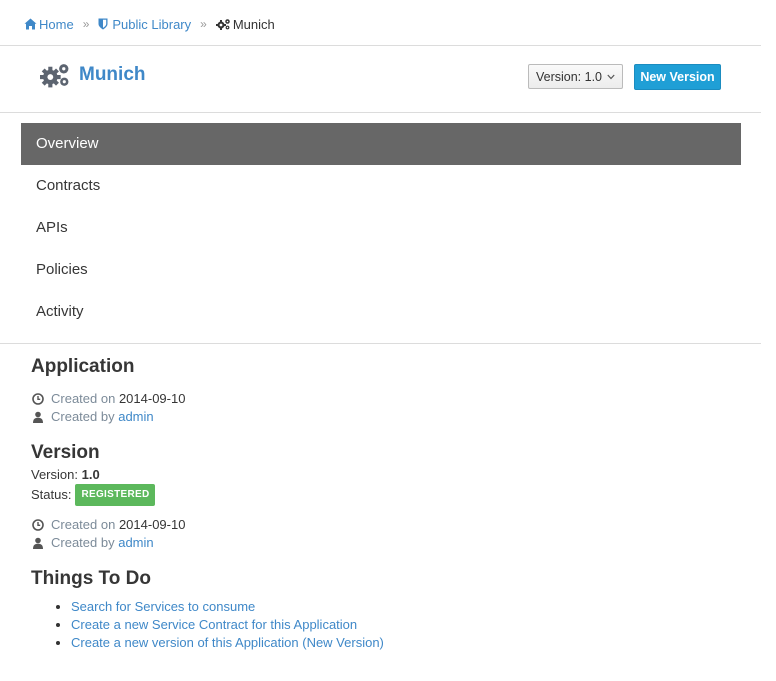 The height and width of the screenshot is (681, 776). Describe the element at coordinates (90, 474) in the screenshot. I see `version-value: 1.0` at that location.